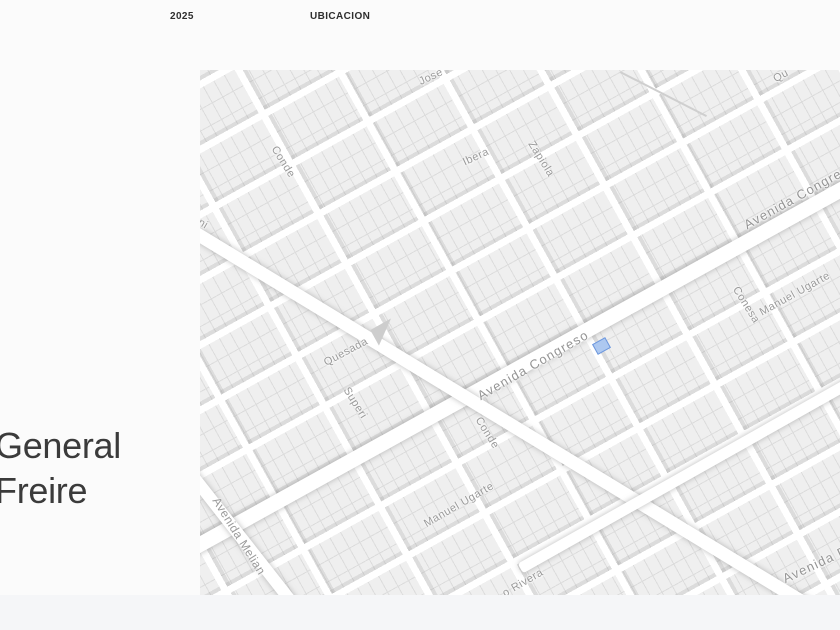  I want to click on page-title-line2: Freire, so click(44, 490).